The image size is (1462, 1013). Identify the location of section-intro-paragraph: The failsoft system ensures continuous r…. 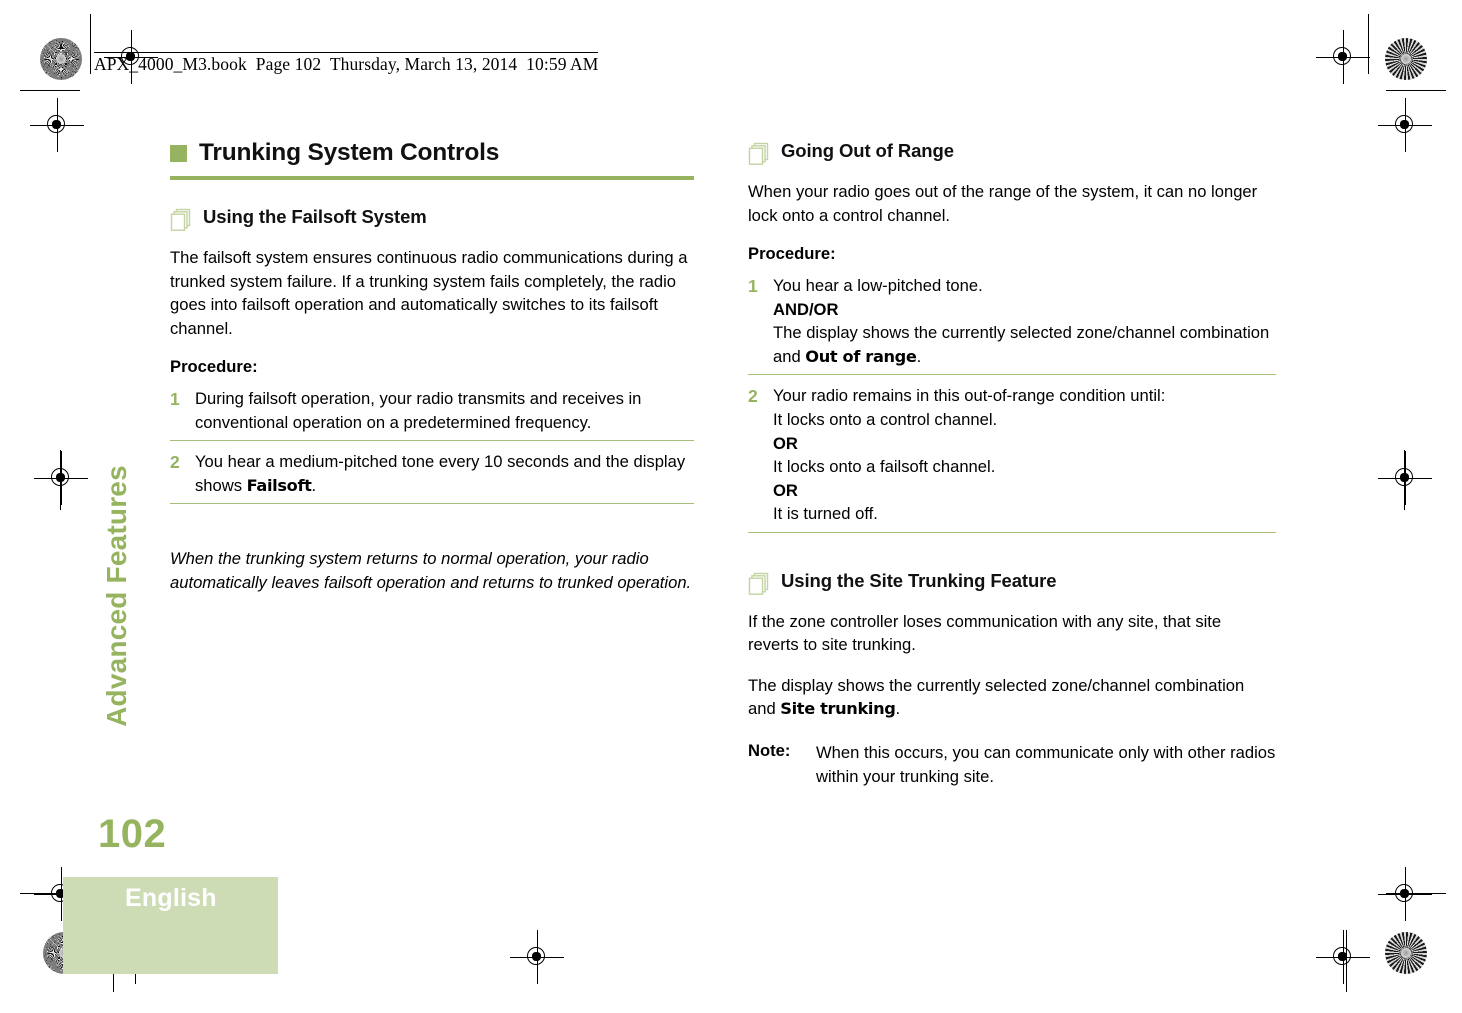
(429, 292).